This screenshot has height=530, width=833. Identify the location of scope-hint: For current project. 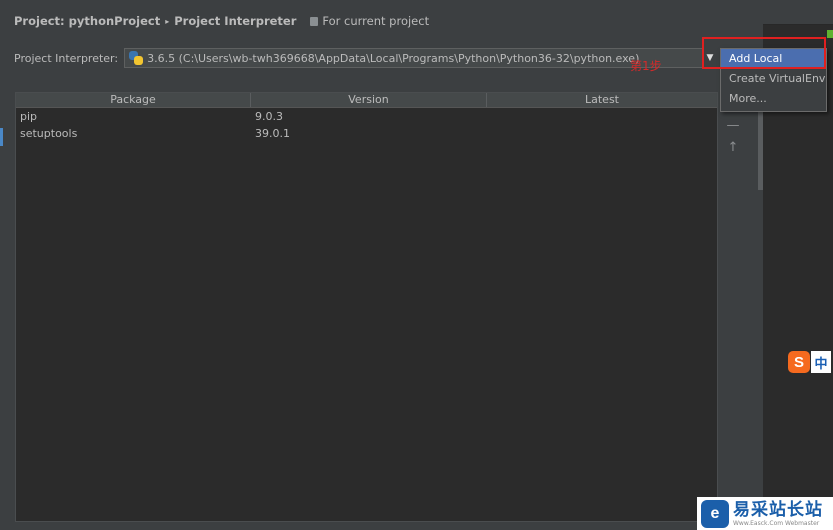
(369, 21).